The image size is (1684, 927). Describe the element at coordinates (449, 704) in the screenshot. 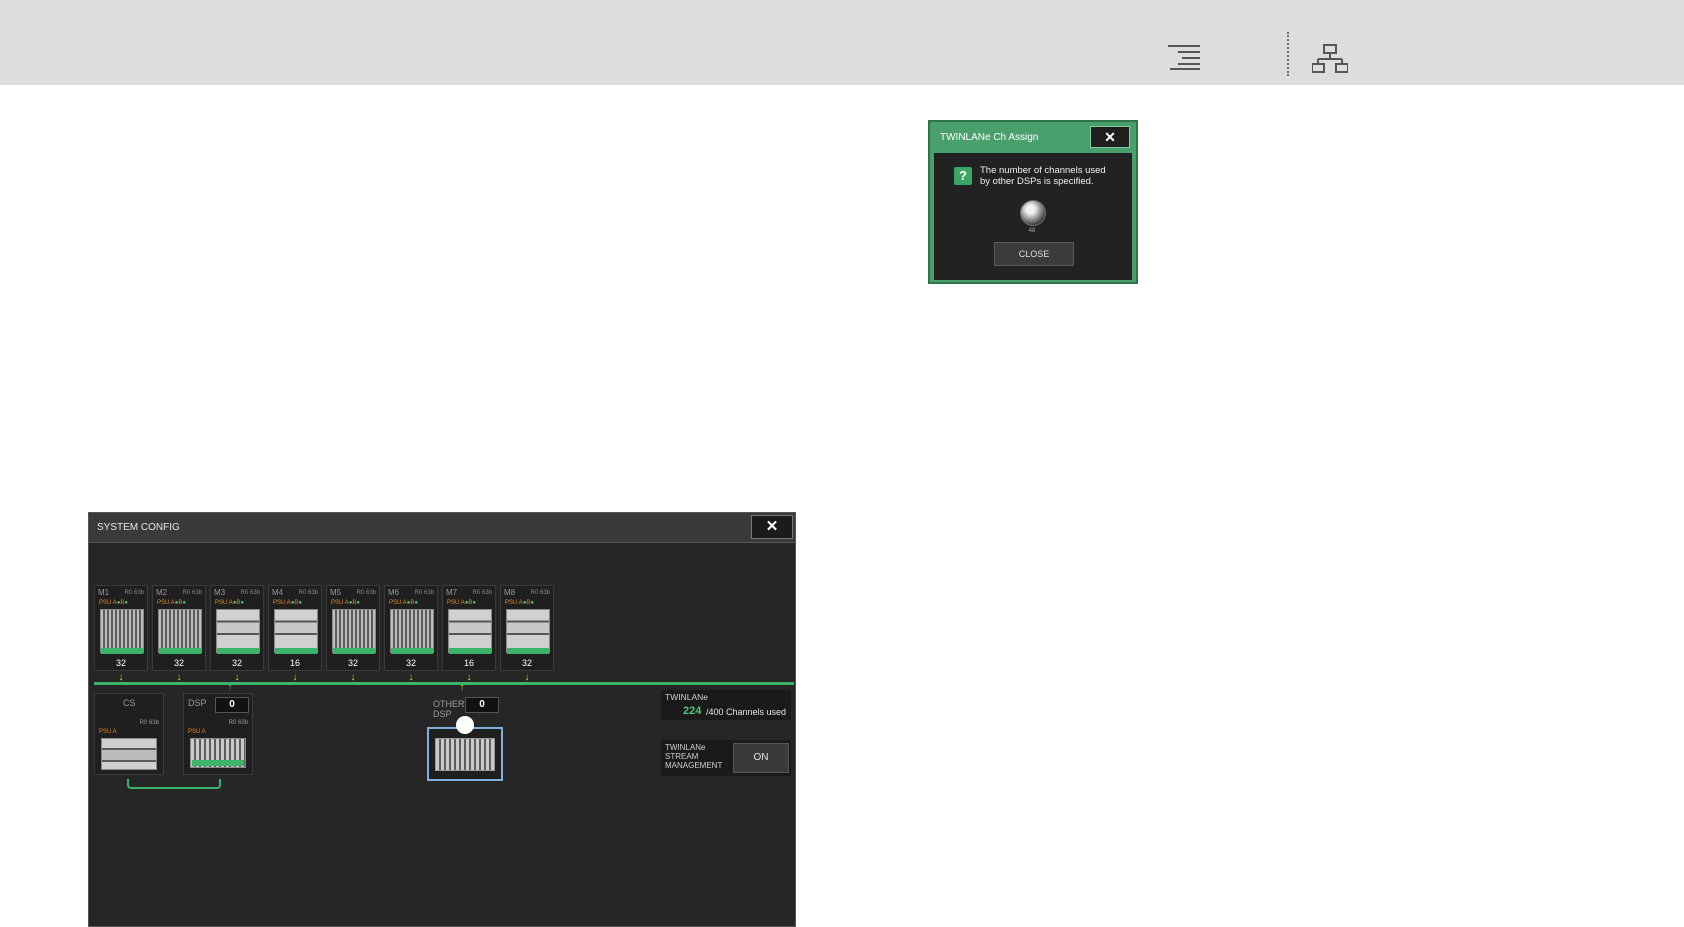

I see `other-dsp-label-line1: OTHER` at that location.